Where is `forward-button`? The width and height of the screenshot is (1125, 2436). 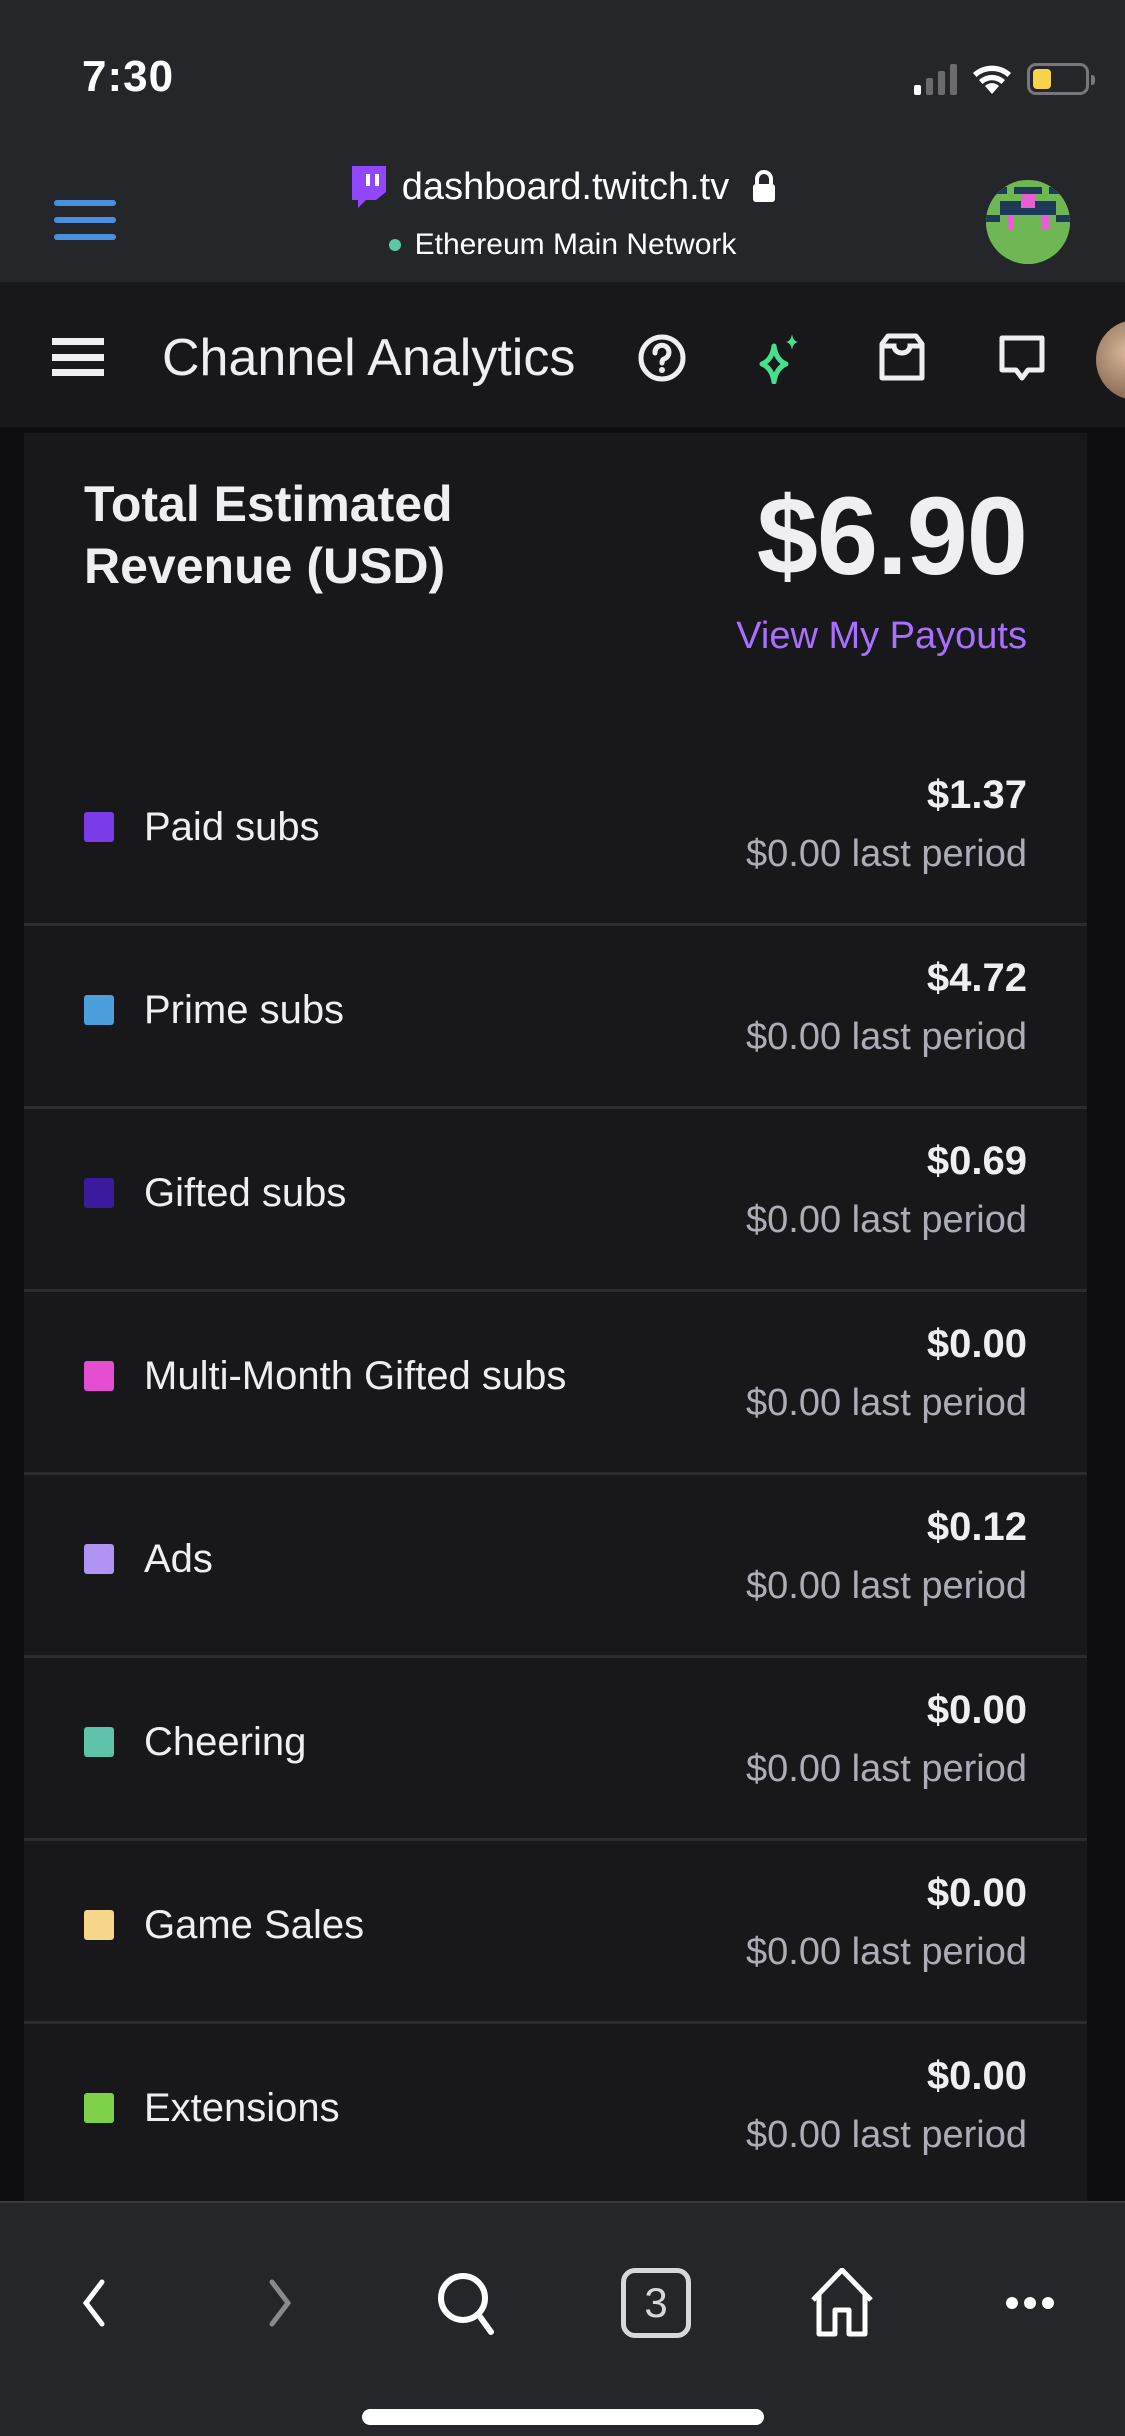
forward-button is located at coordinates (280, 2303).